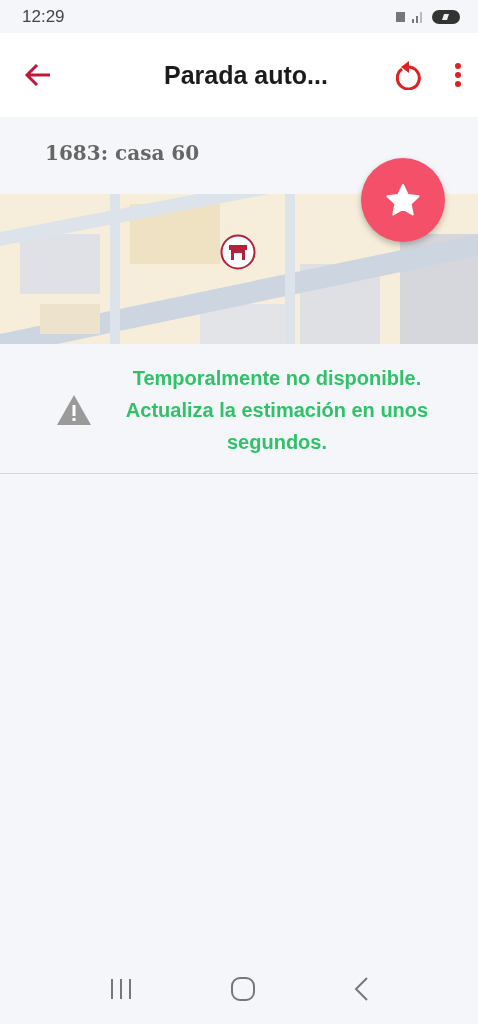 The width and height of the screenshot is (478, 1024). Describe the element at coordinates (238, 252) in the screenshot. I see `bus-stop-marker-icon` at that location.